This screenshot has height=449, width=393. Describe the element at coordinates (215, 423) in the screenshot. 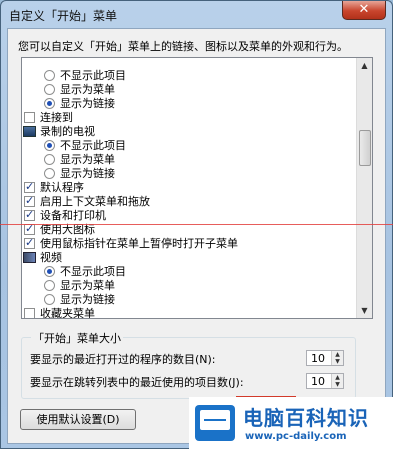

I see `monitor-icon` at that location.